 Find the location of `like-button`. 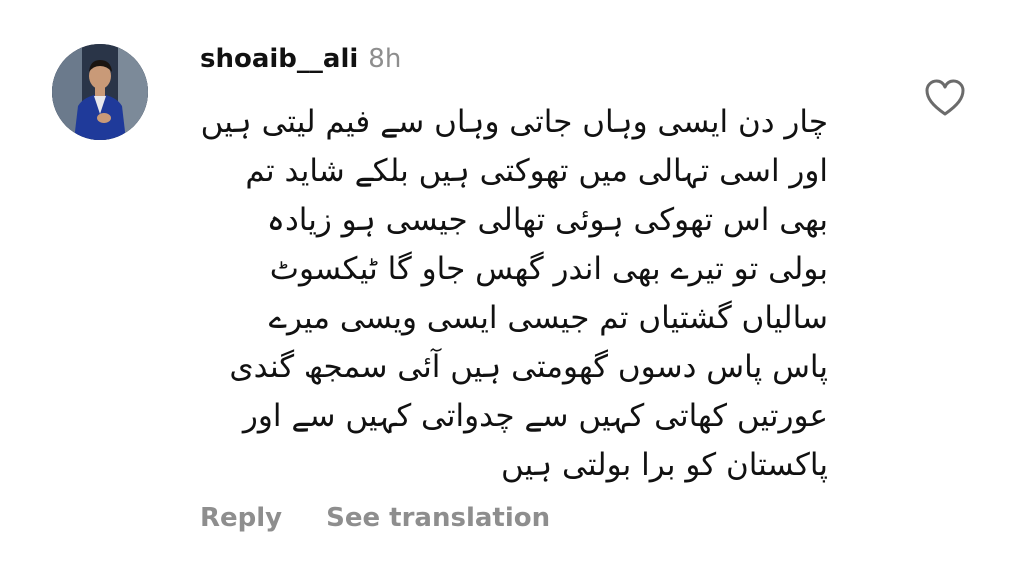

like-button is located at coordinates (945, 97).